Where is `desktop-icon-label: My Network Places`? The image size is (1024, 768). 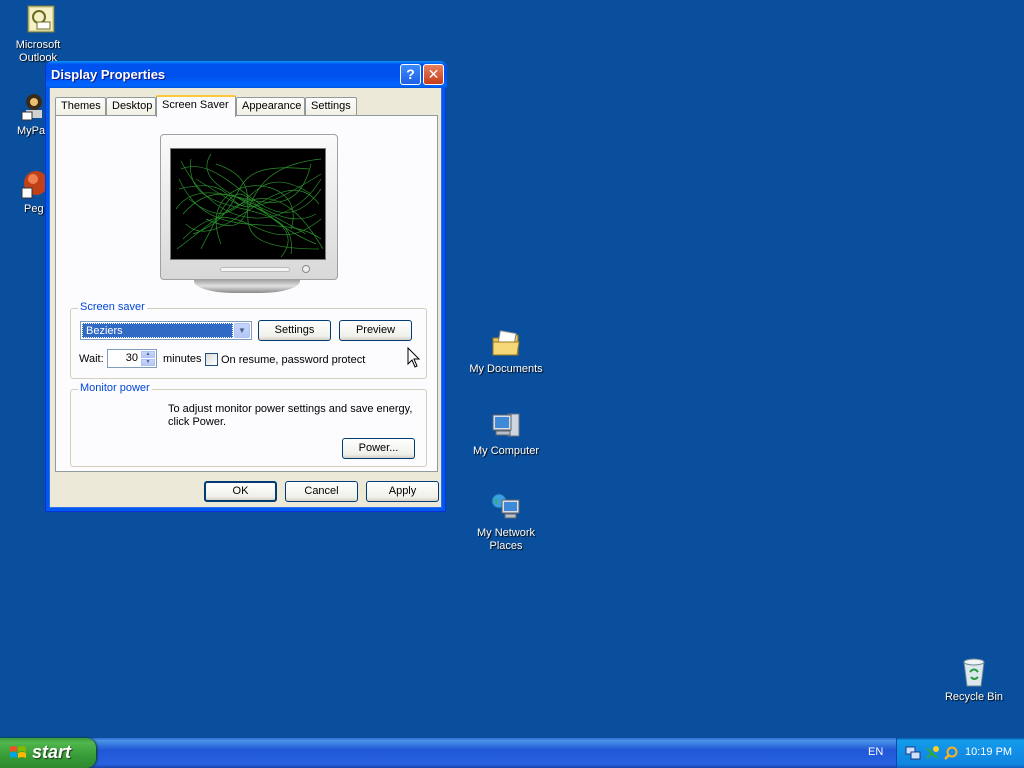
desktop-icon-label: My Network Places is located at coordinates (506, 539).